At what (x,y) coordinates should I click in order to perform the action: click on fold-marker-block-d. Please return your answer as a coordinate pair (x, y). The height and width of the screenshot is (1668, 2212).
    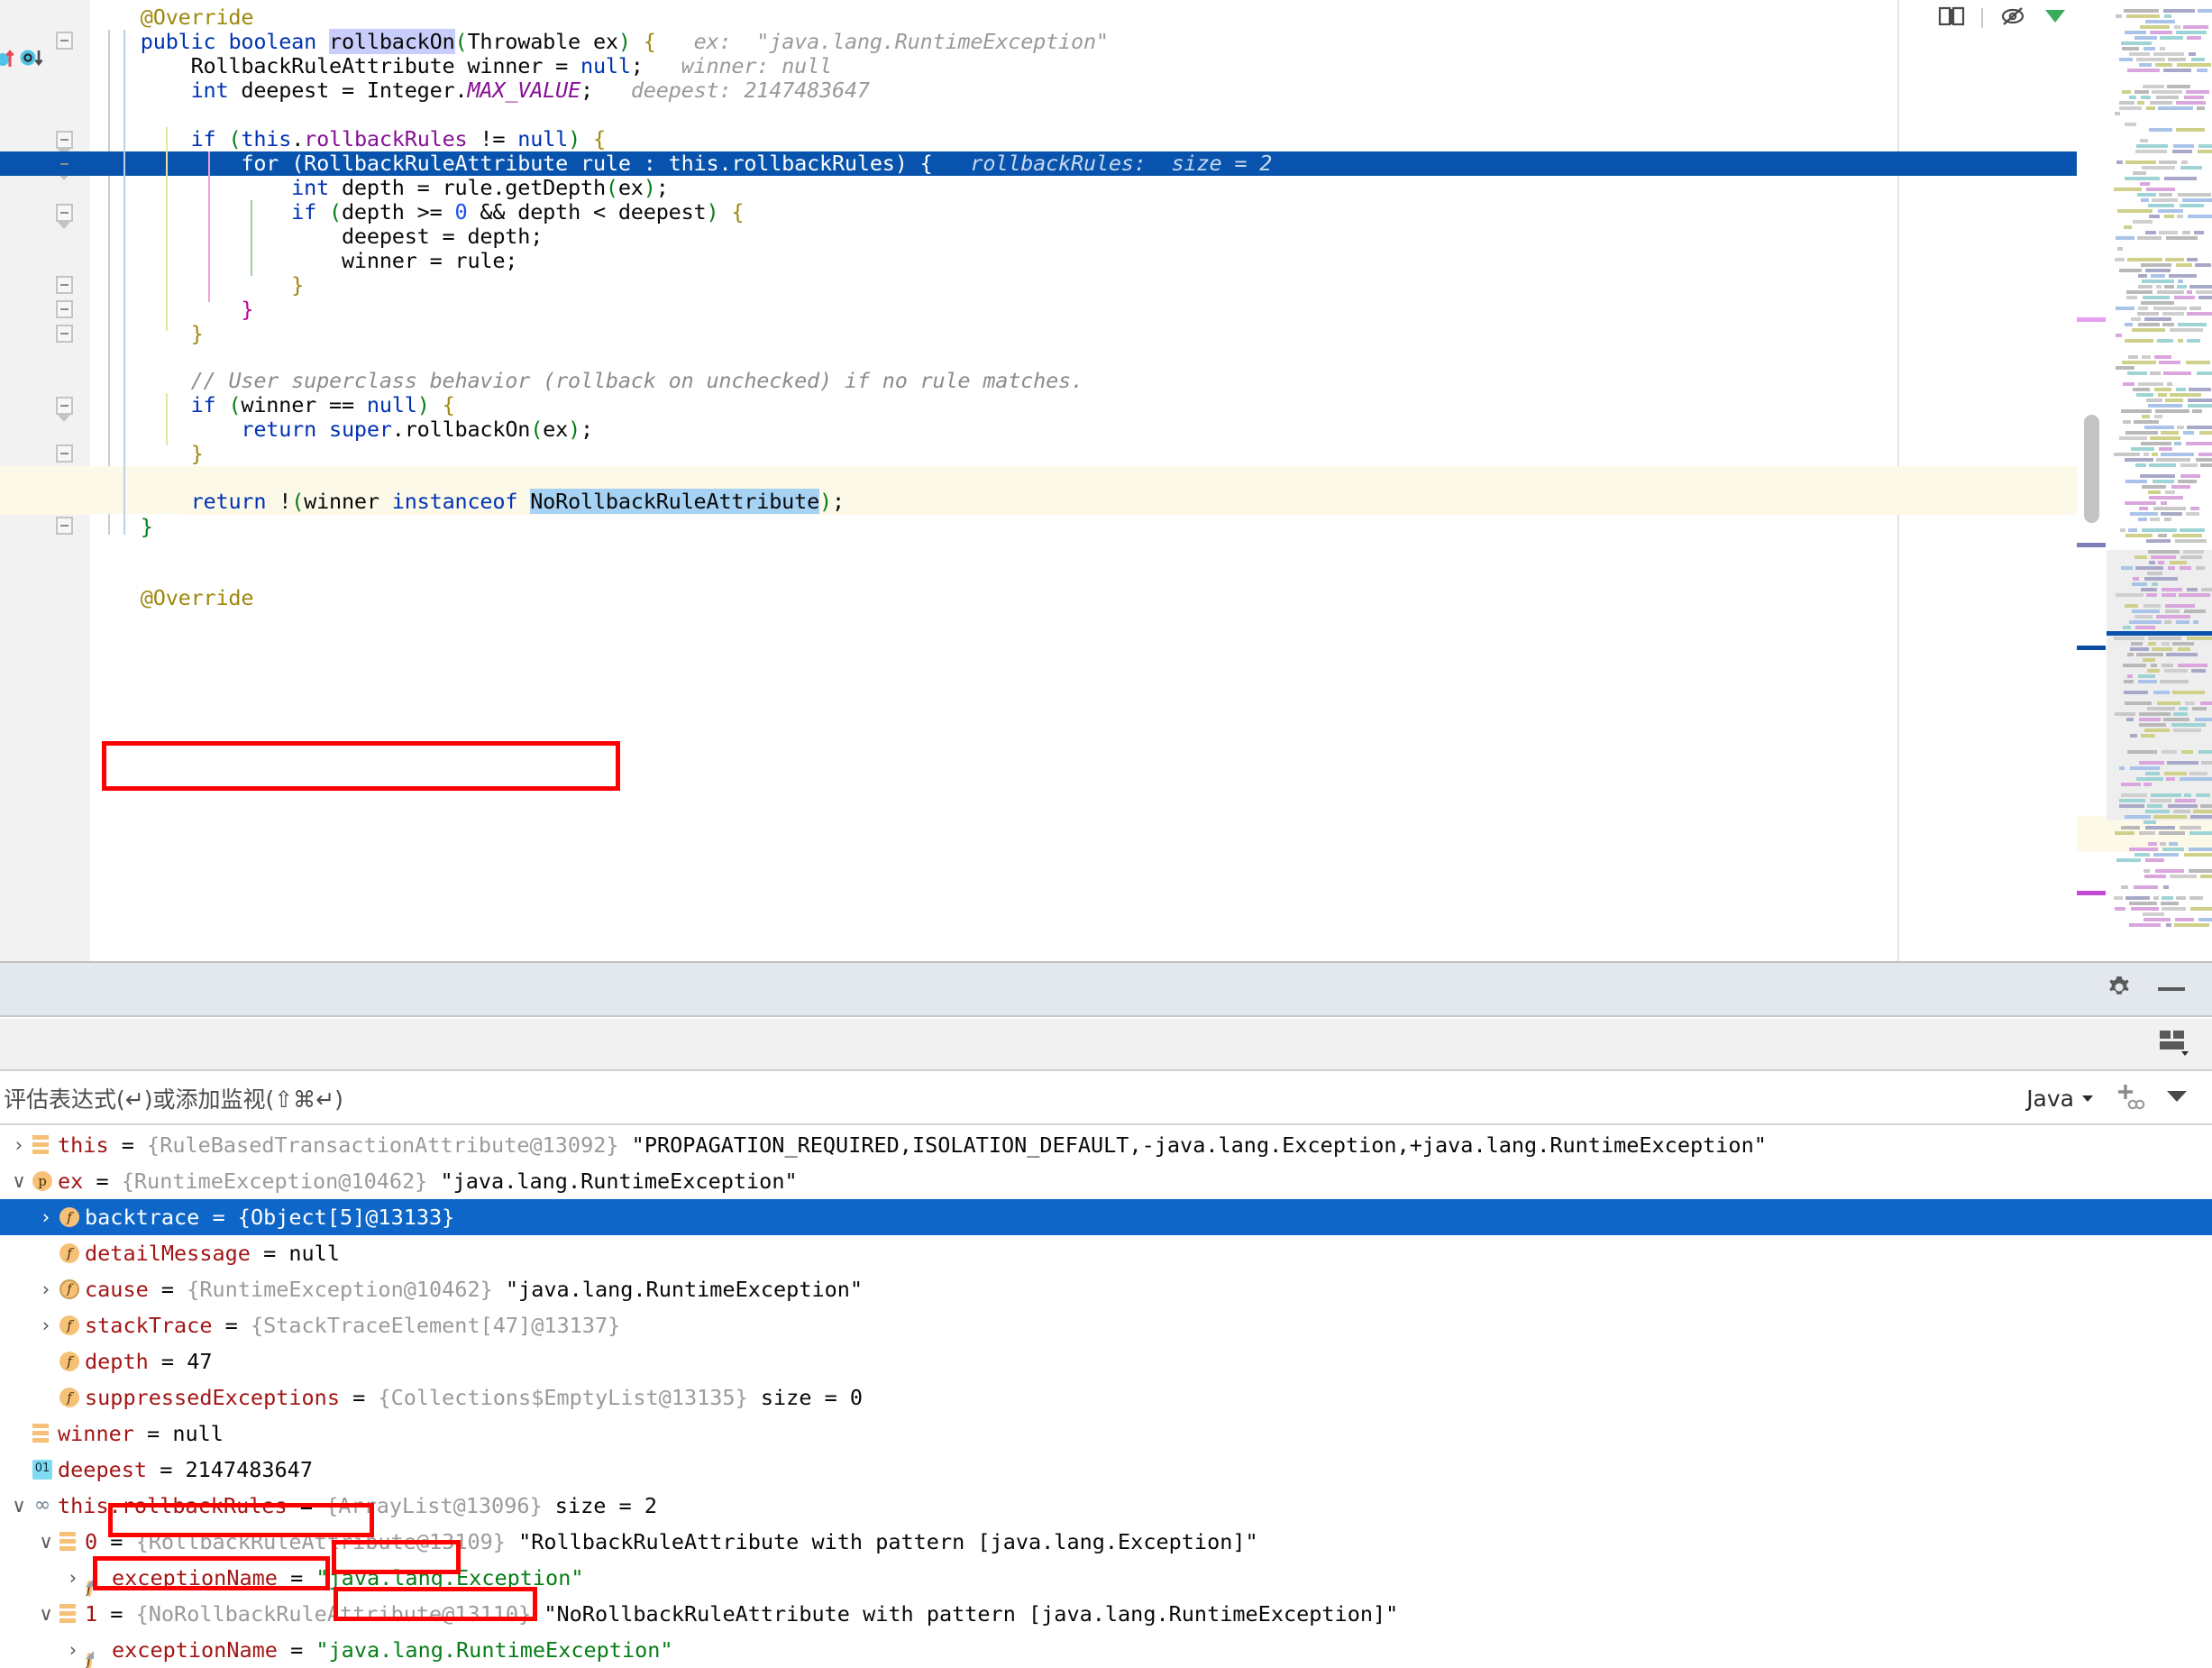
    Looking at the image, I should click on (64, 453).